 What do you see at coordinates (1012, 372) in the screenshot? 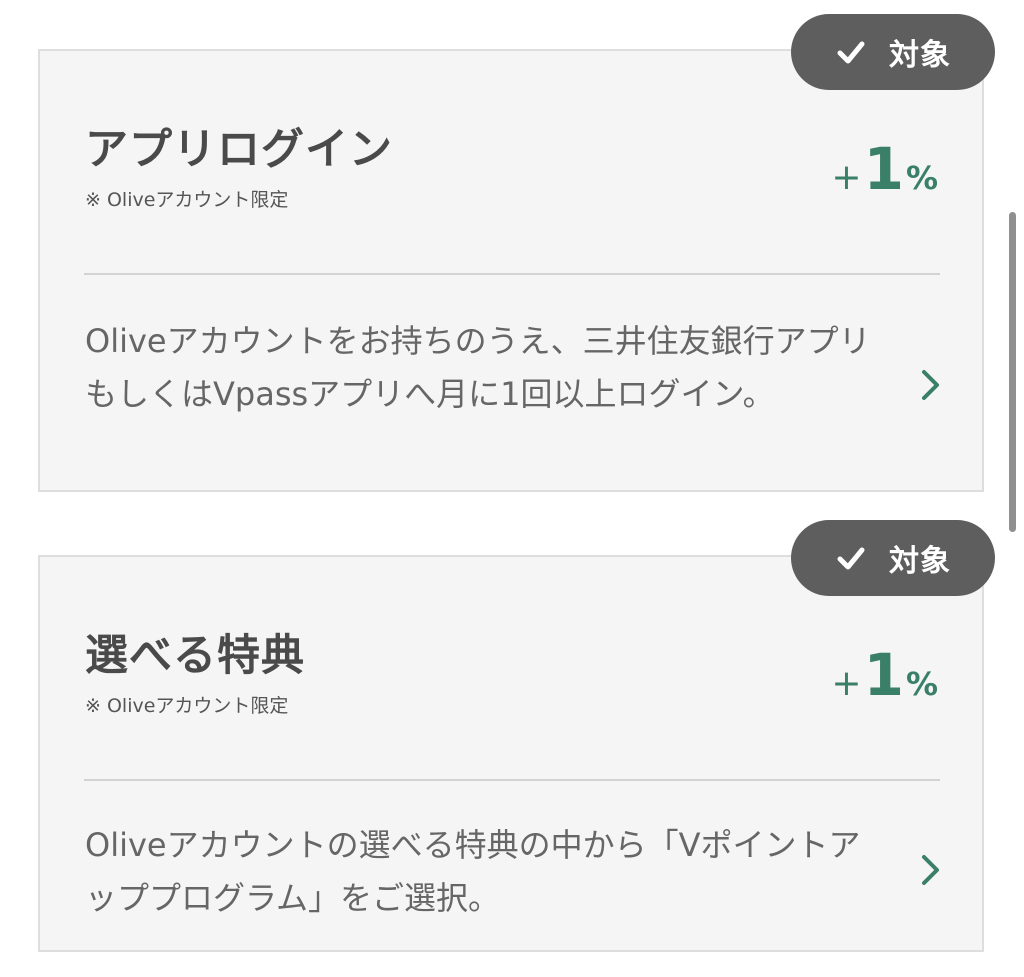
I see `scrollbar-thumb` at bounding box center [1012, 372].